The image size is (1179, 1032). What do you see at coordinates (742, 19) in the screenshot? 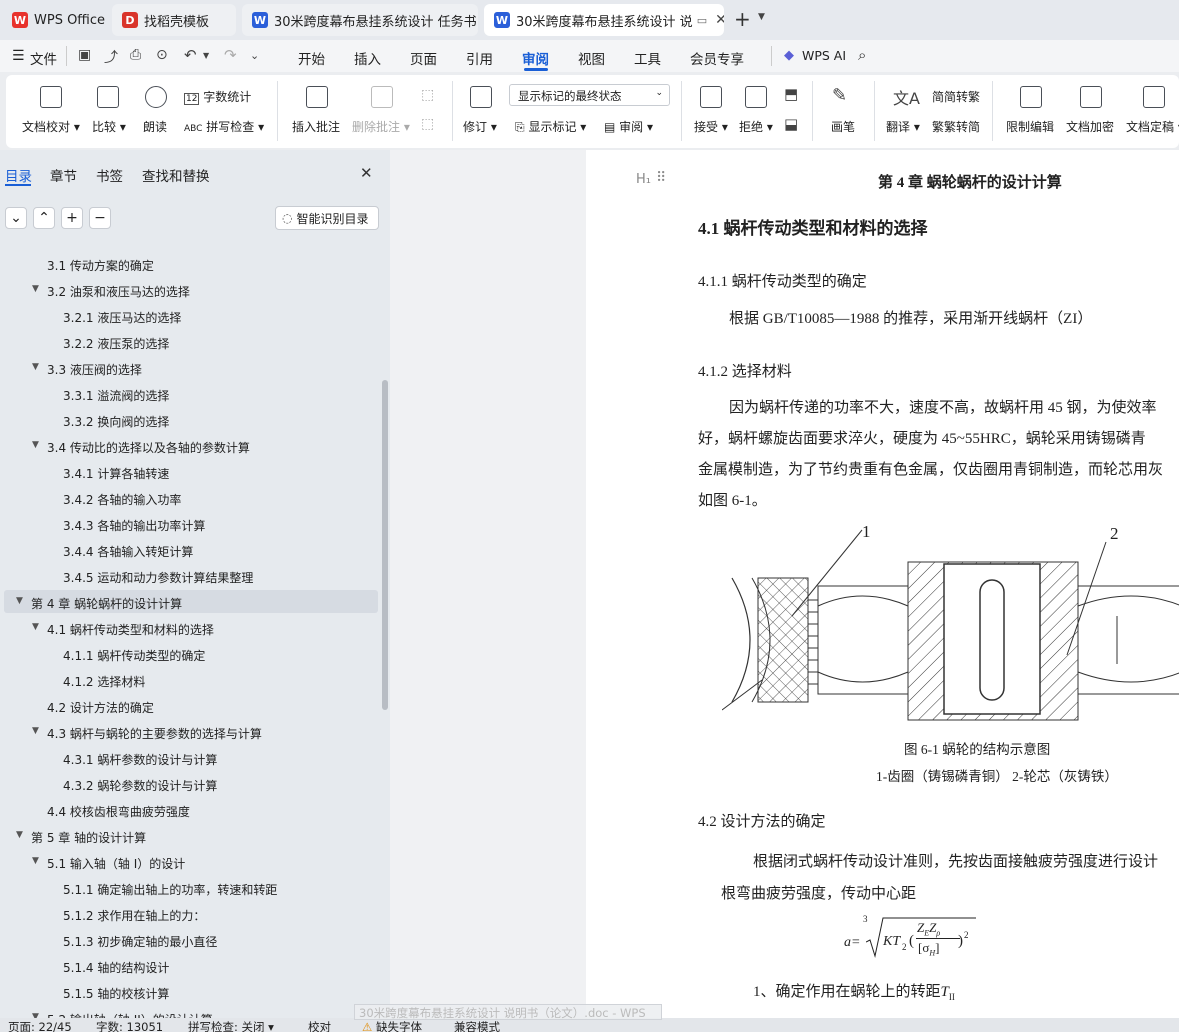
I see `new-tab-button: +` at bounding box center [742, 19].